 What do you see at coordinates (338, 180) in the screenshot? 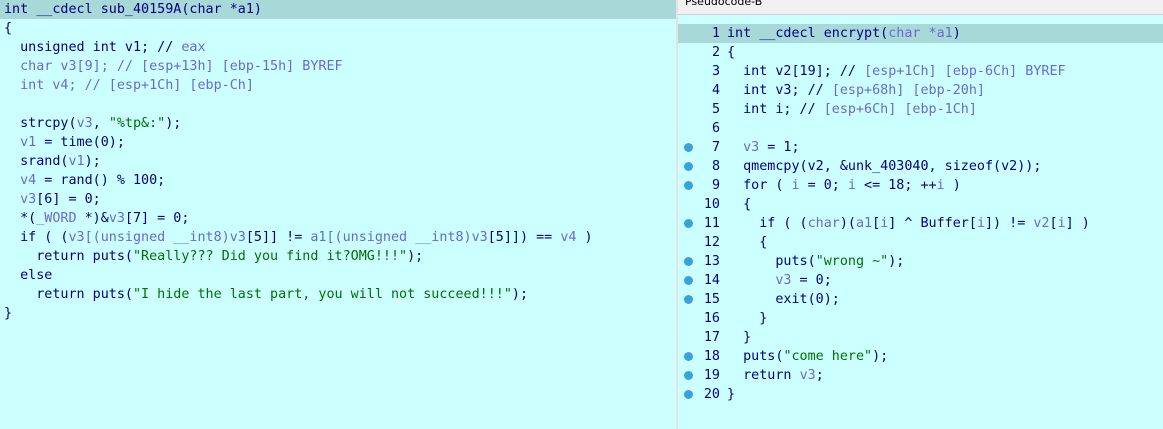
I see `code-line: v4 = rand() % 100;` at bounding box center [338, 180].